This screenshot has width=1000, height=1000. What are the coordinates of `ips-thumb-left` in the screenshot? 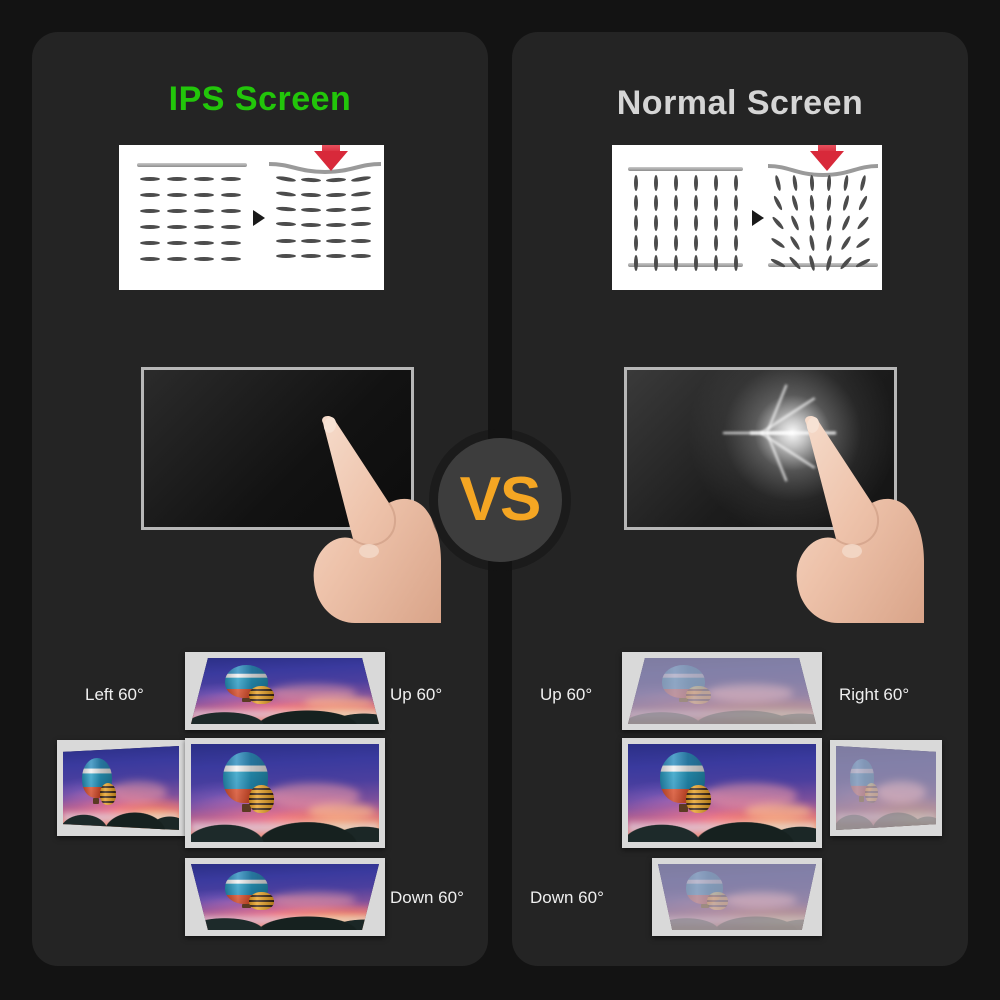 It's located at (121, 788).